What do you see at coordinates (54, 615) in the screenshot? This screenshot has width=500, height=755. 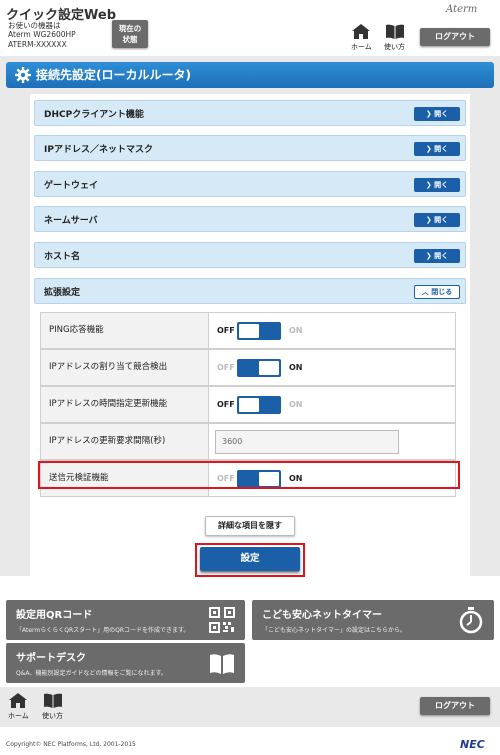 I see `tile-title: 設定用QRコード` at bounding box center [54, 615].